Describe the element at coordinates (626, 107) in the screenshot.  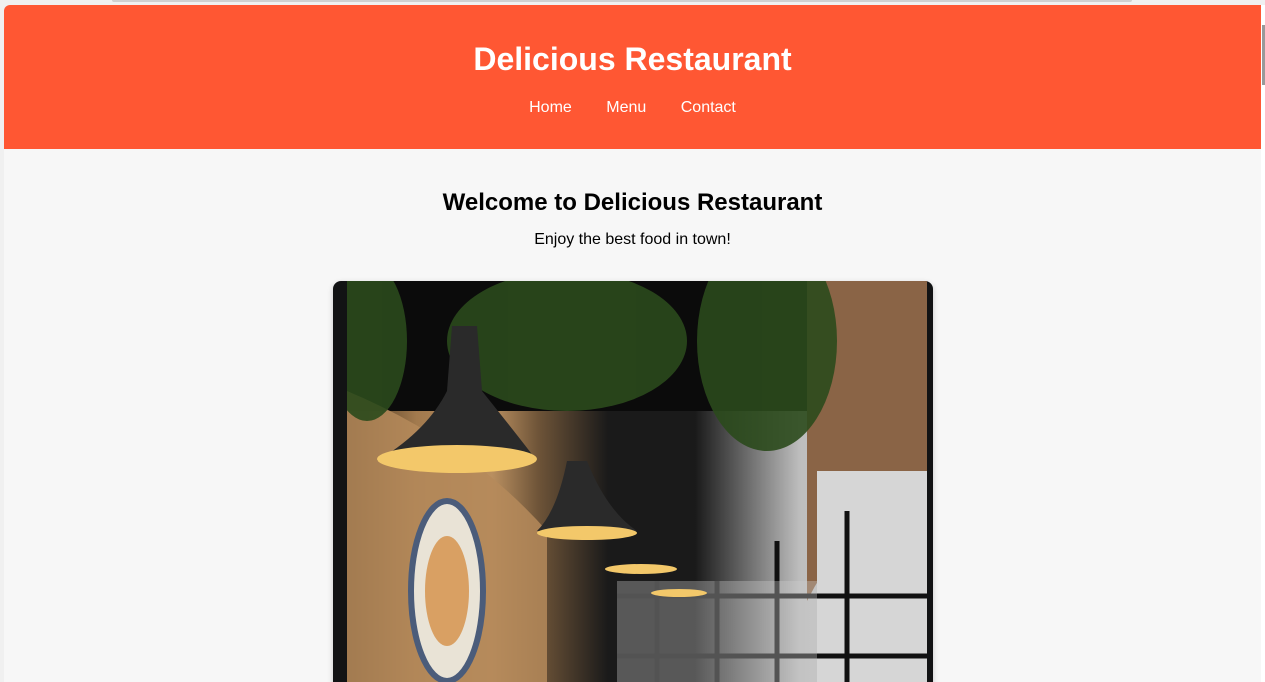
I see `nav-menu-link: Menu` at that location.